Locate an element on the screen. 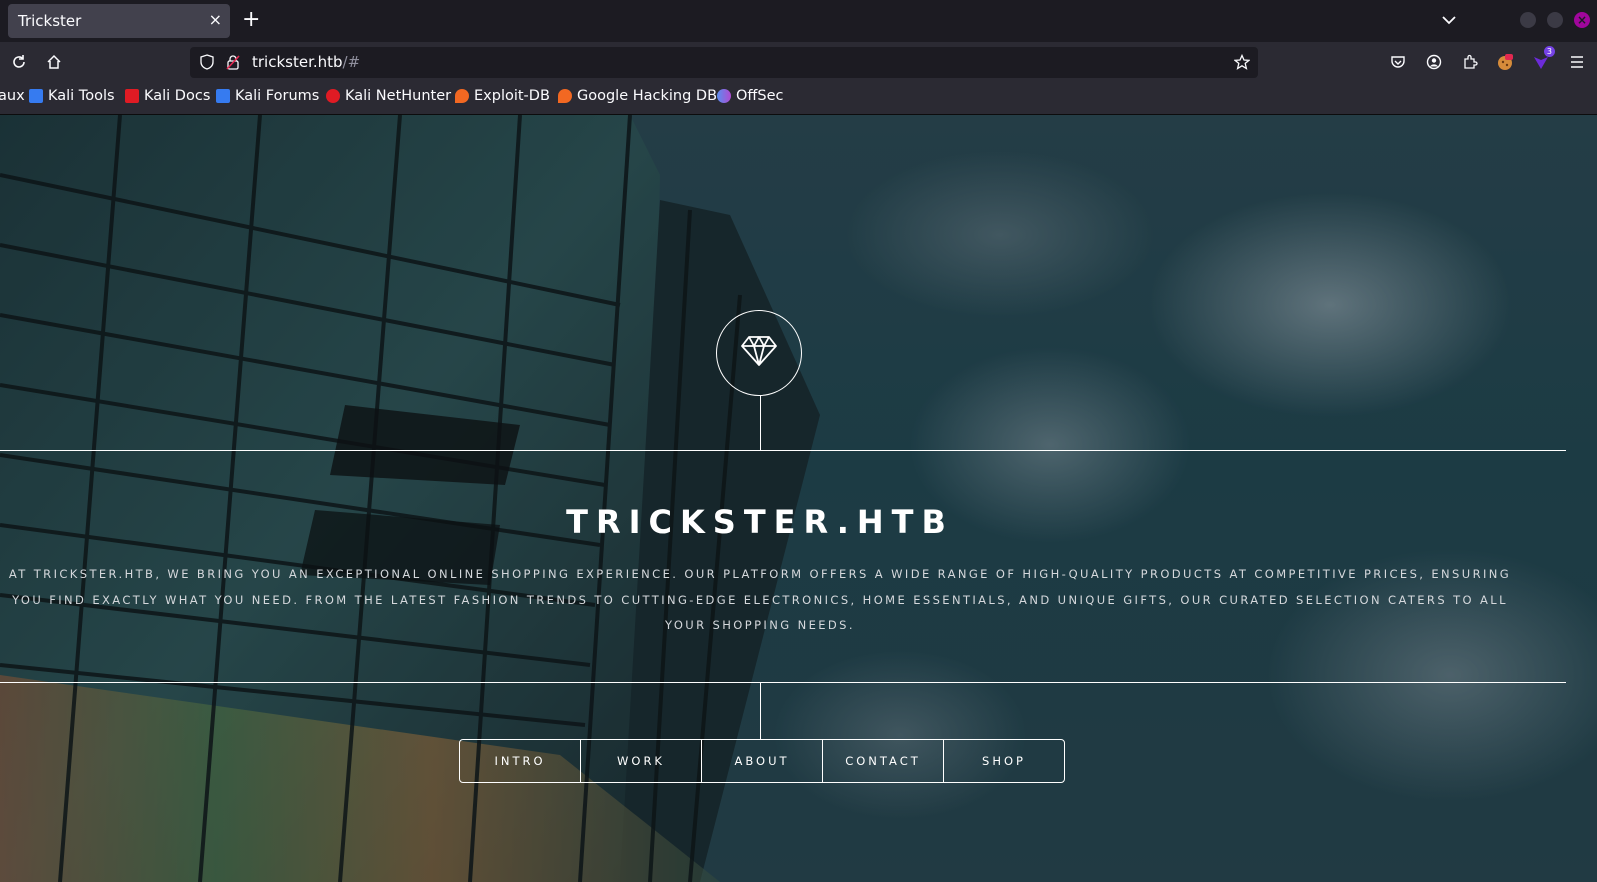 The image size is (1597, 882). maximize-button is located at coordinates (1555, 20).